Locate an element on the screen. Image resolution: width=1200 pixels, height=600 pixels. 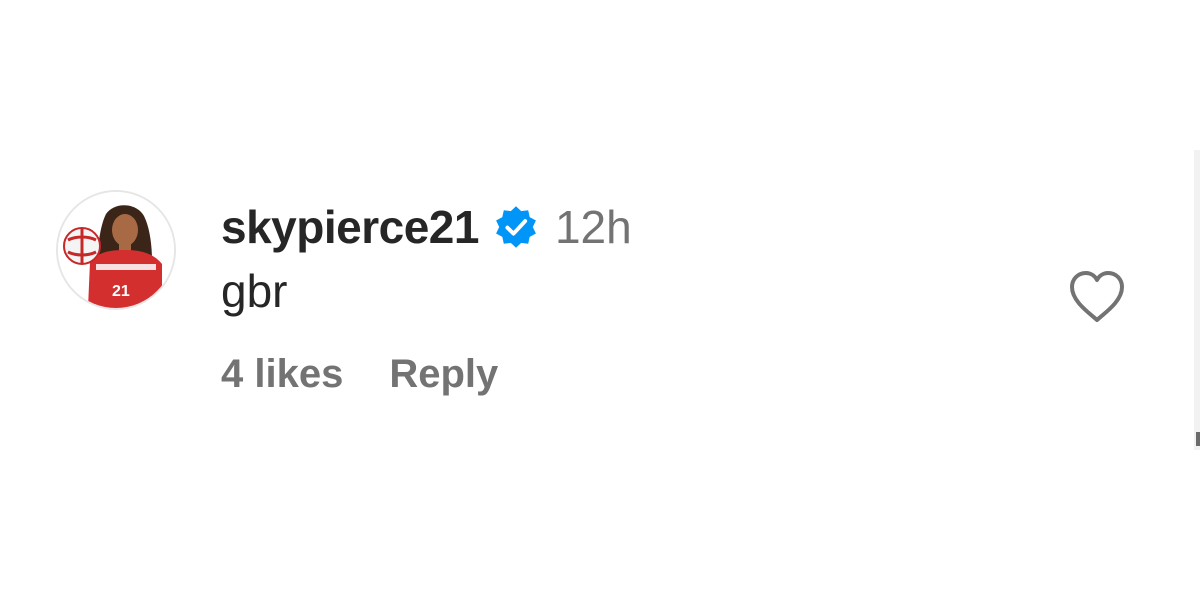
avatar: 21 is located at coordinates (116, 250).